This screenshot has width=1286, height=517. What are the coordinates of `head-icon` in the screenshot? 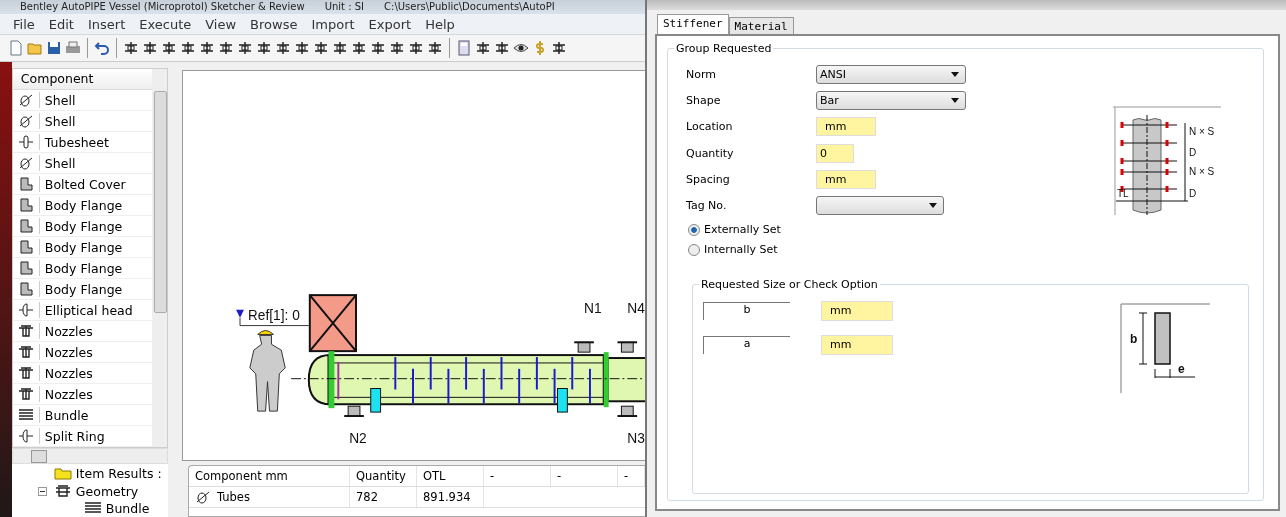 It's located at (25, 310).